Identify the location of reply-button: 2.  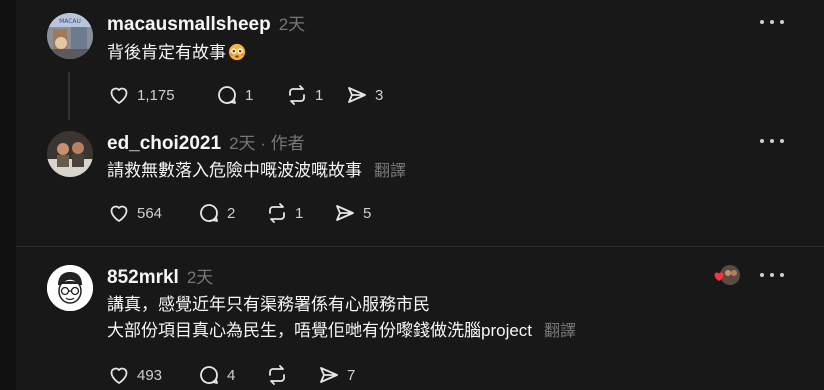
(231, 213).